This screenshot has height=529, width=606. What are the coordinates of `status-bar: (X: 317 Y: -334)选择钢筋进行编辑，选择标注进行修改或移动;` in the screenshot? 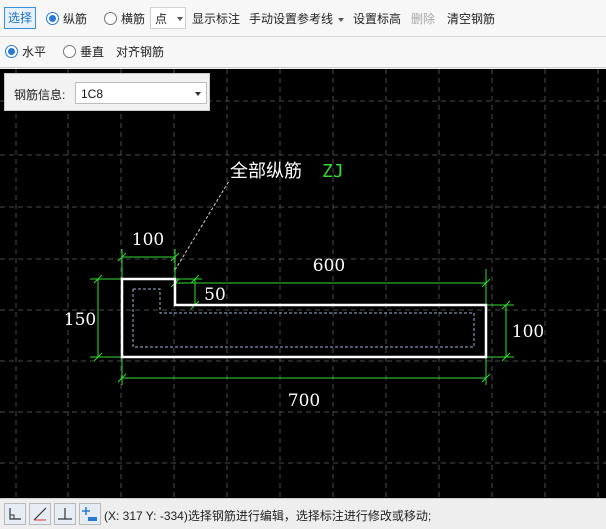 It's located at (303, 513).